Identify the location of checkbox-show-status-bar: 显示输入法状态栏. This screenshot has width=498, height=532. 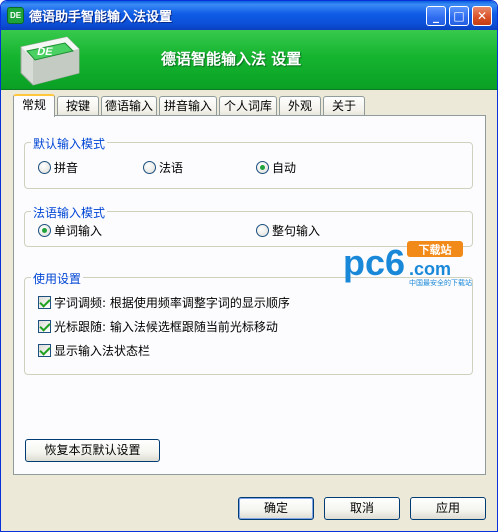
(94, 351).